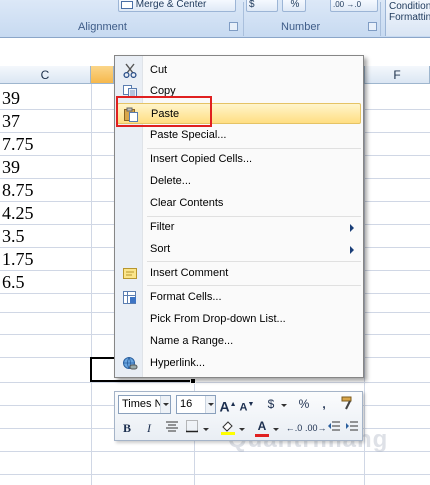 The image size is (430, 485). What do you see at coordinates (196, 404) in the screenshot?
I see `font-size-combo: 16` at bounding box center [196, 404].